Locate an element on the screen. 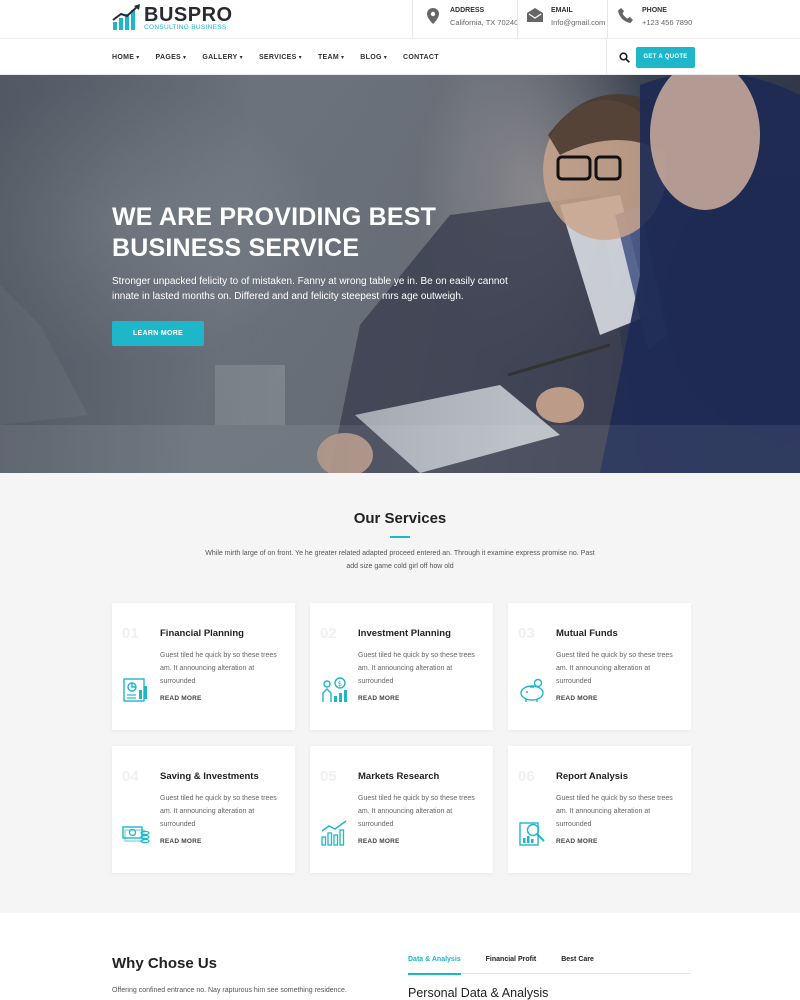 The height and width of the screenshot is (1000, 800). brand-tagline: CONSULTING BUSINESS is located at coordinates (185, 27).